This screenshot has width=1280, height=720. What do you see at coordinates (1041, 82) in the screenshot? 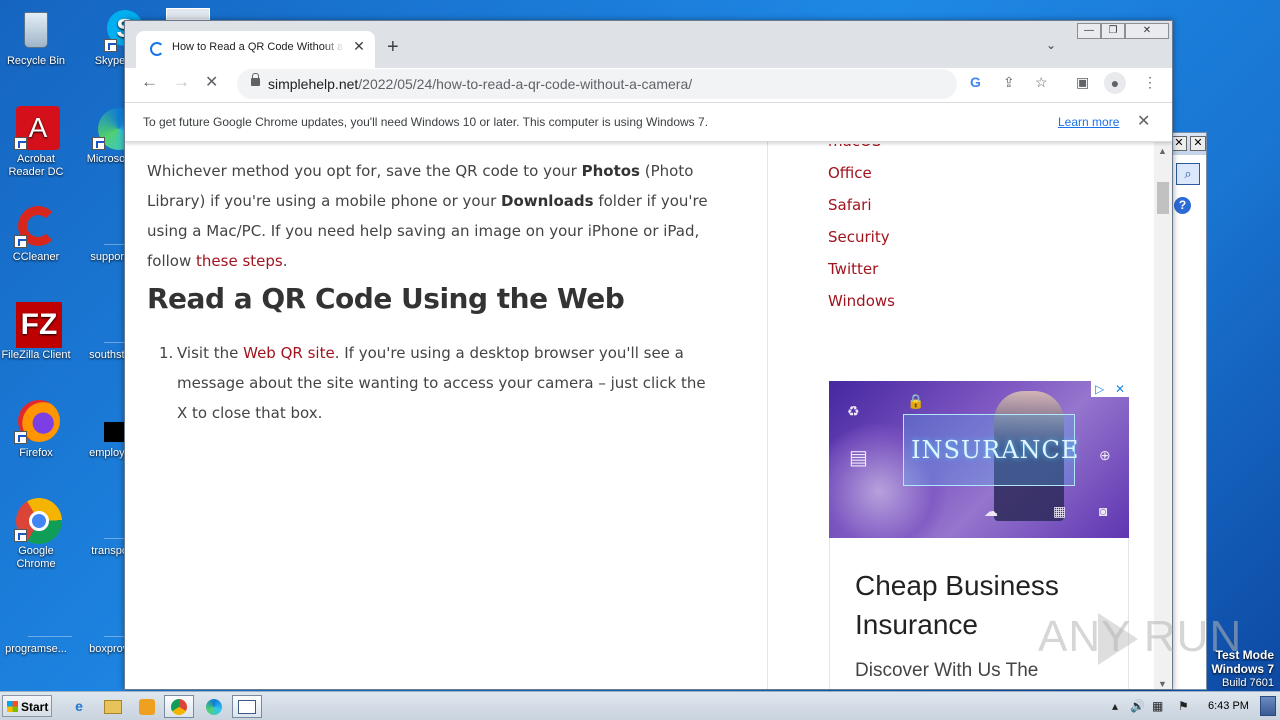
I see `bookmark-star-icon: ☆` at bounding box center [1041, 82].